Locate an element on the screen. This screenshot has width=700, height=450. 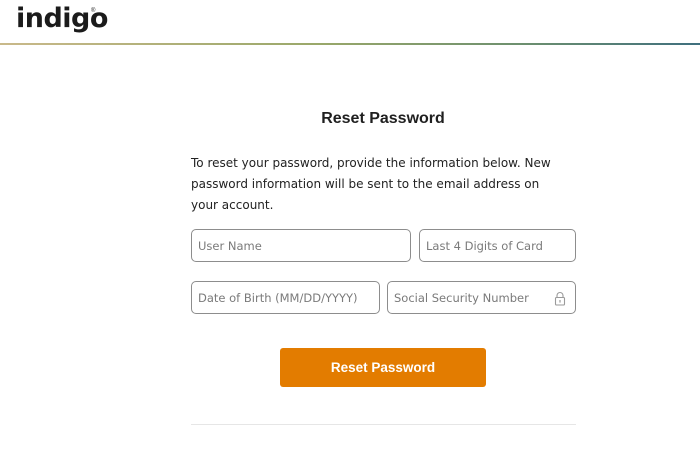
dob-field-wrapper is located at coordinates (285, 297).